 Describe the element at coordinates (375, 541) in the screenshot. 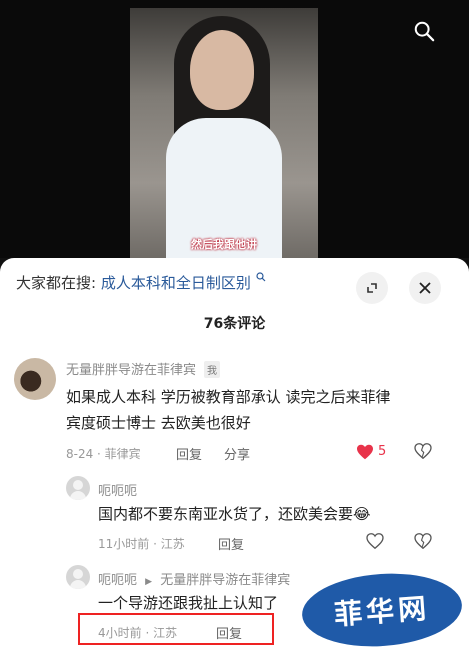

I see `heart-icon` at that location.